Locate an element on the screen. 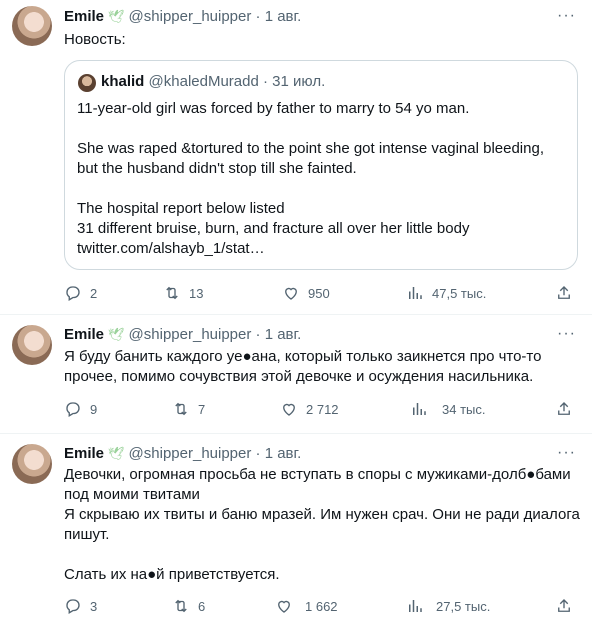  views-count: 34 тыс. is located at coordinates (464, 409).